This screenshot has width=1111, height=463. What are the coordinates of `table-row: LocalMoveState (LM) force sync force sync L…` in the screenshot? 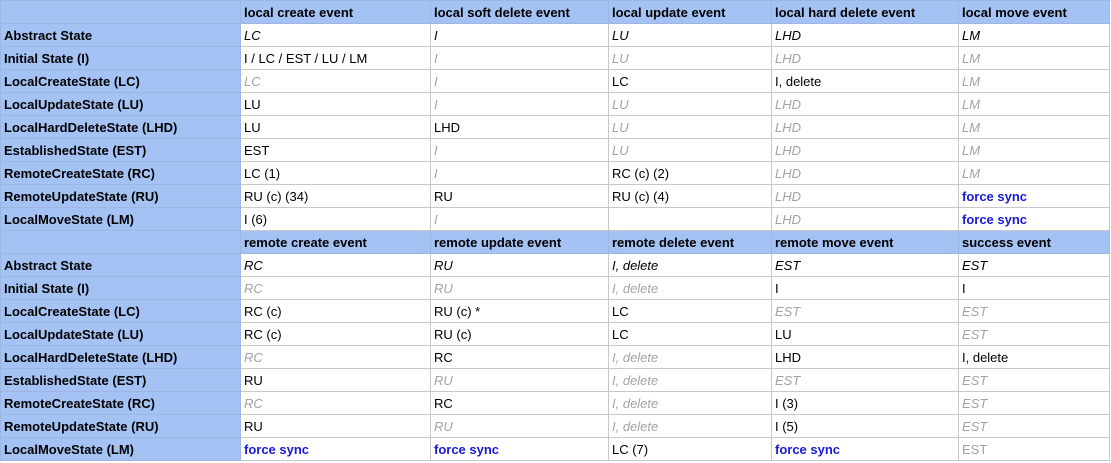 It's located at (555, 449).